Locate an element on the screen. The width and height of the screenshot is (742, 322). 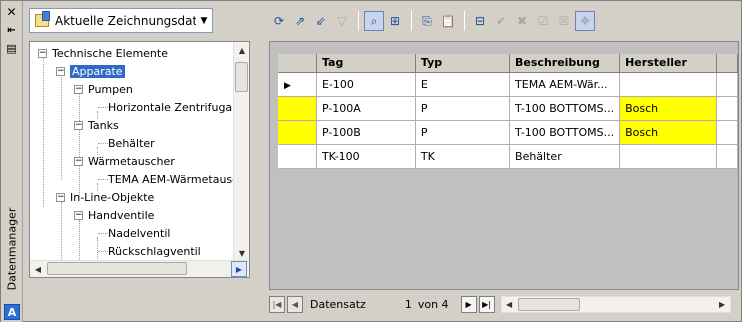
accept-icon: ✔ is located at coordinates (501, 21).